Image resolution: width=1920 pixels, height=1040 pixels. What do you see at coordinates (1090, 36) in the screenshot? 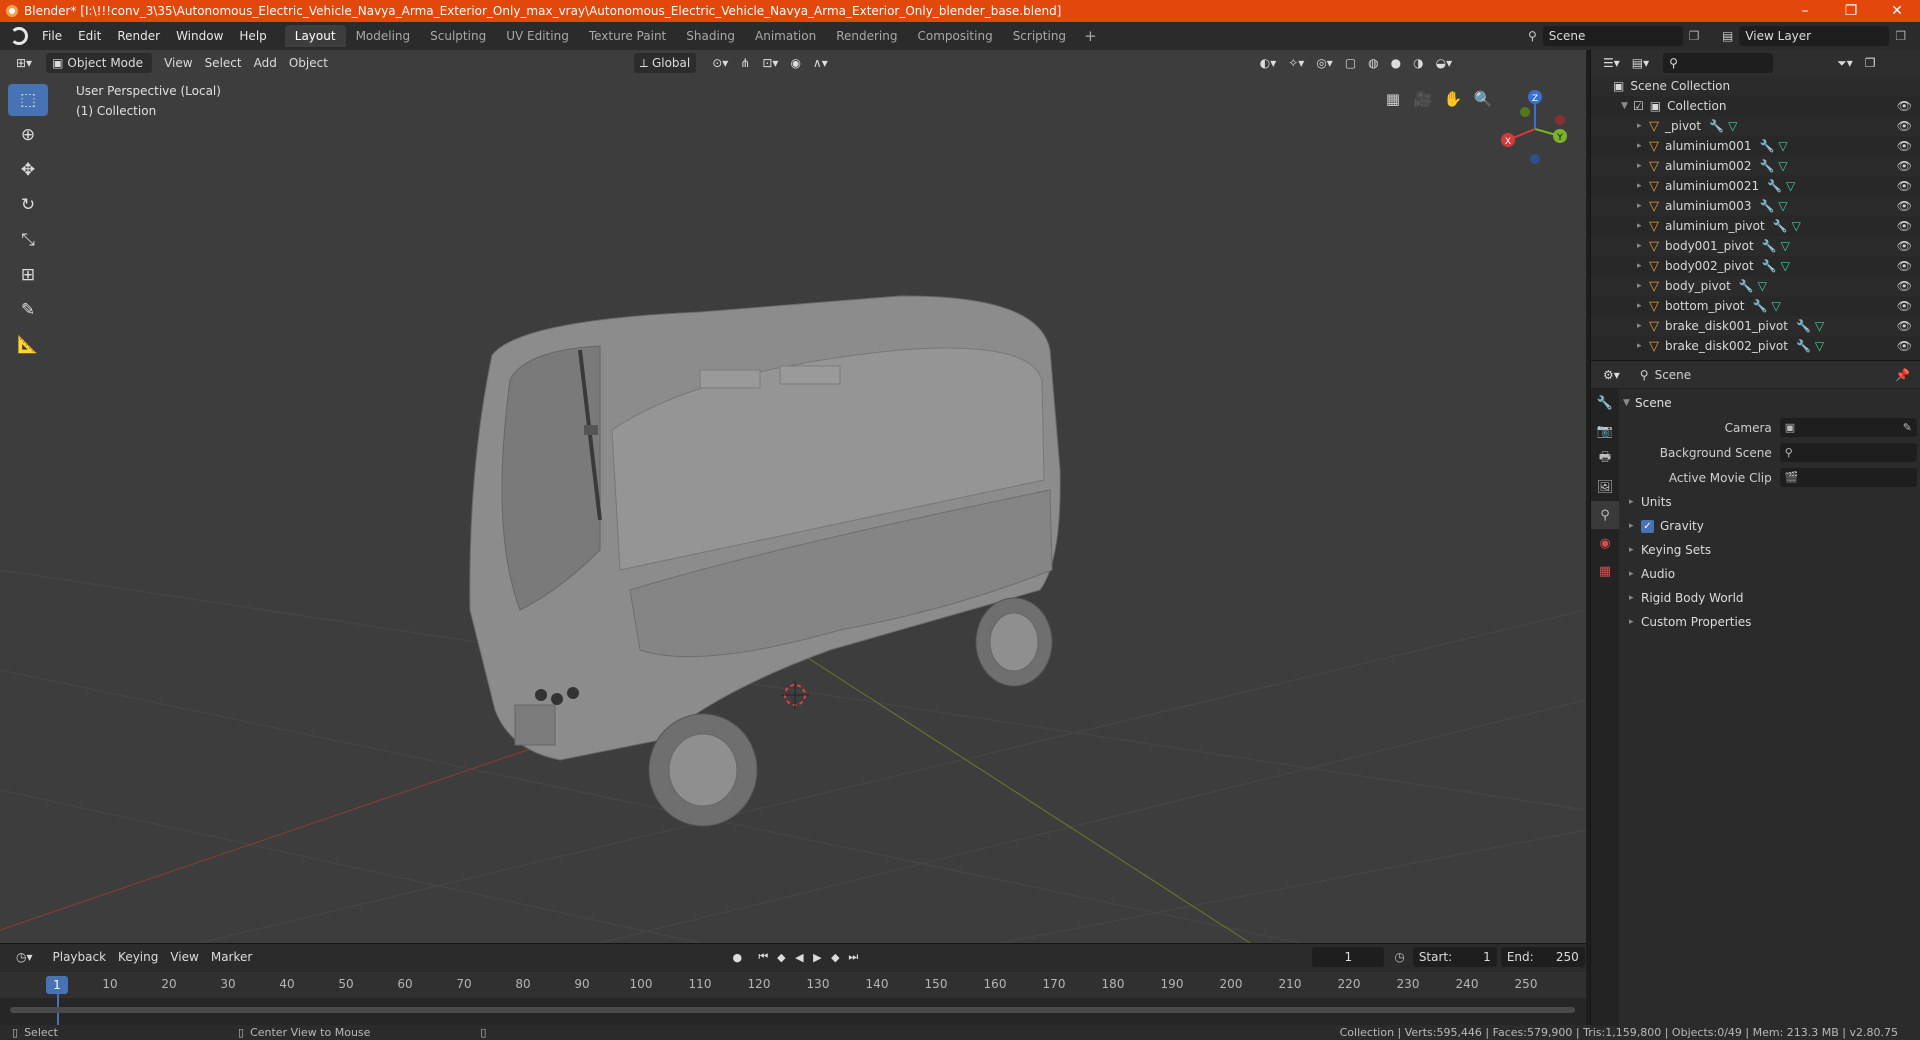
I see `add-workspace-button: +` at bounding box center [1090, 36].